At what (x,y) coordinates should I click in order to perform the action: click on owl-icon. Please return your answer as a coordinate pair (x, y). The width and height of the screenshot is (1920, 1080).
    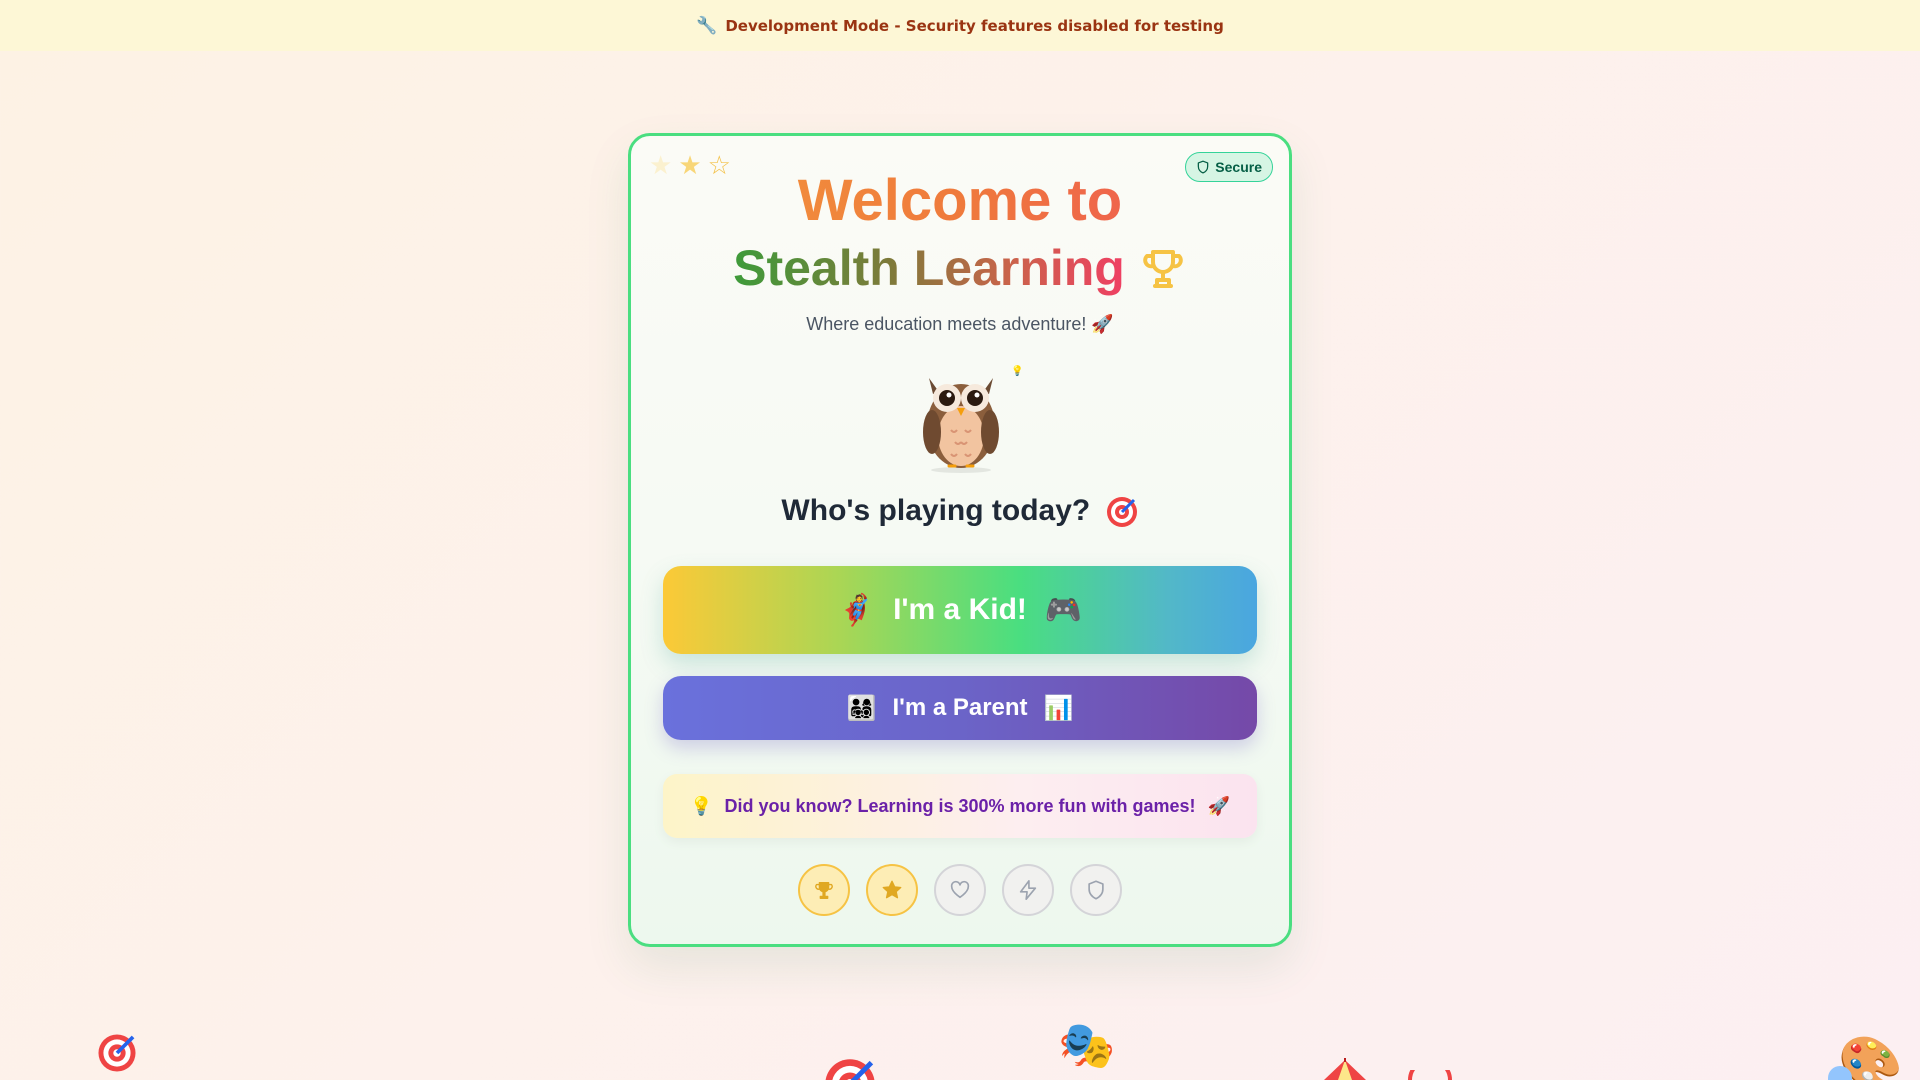
    Looking at the image, I should click on (961, 425).